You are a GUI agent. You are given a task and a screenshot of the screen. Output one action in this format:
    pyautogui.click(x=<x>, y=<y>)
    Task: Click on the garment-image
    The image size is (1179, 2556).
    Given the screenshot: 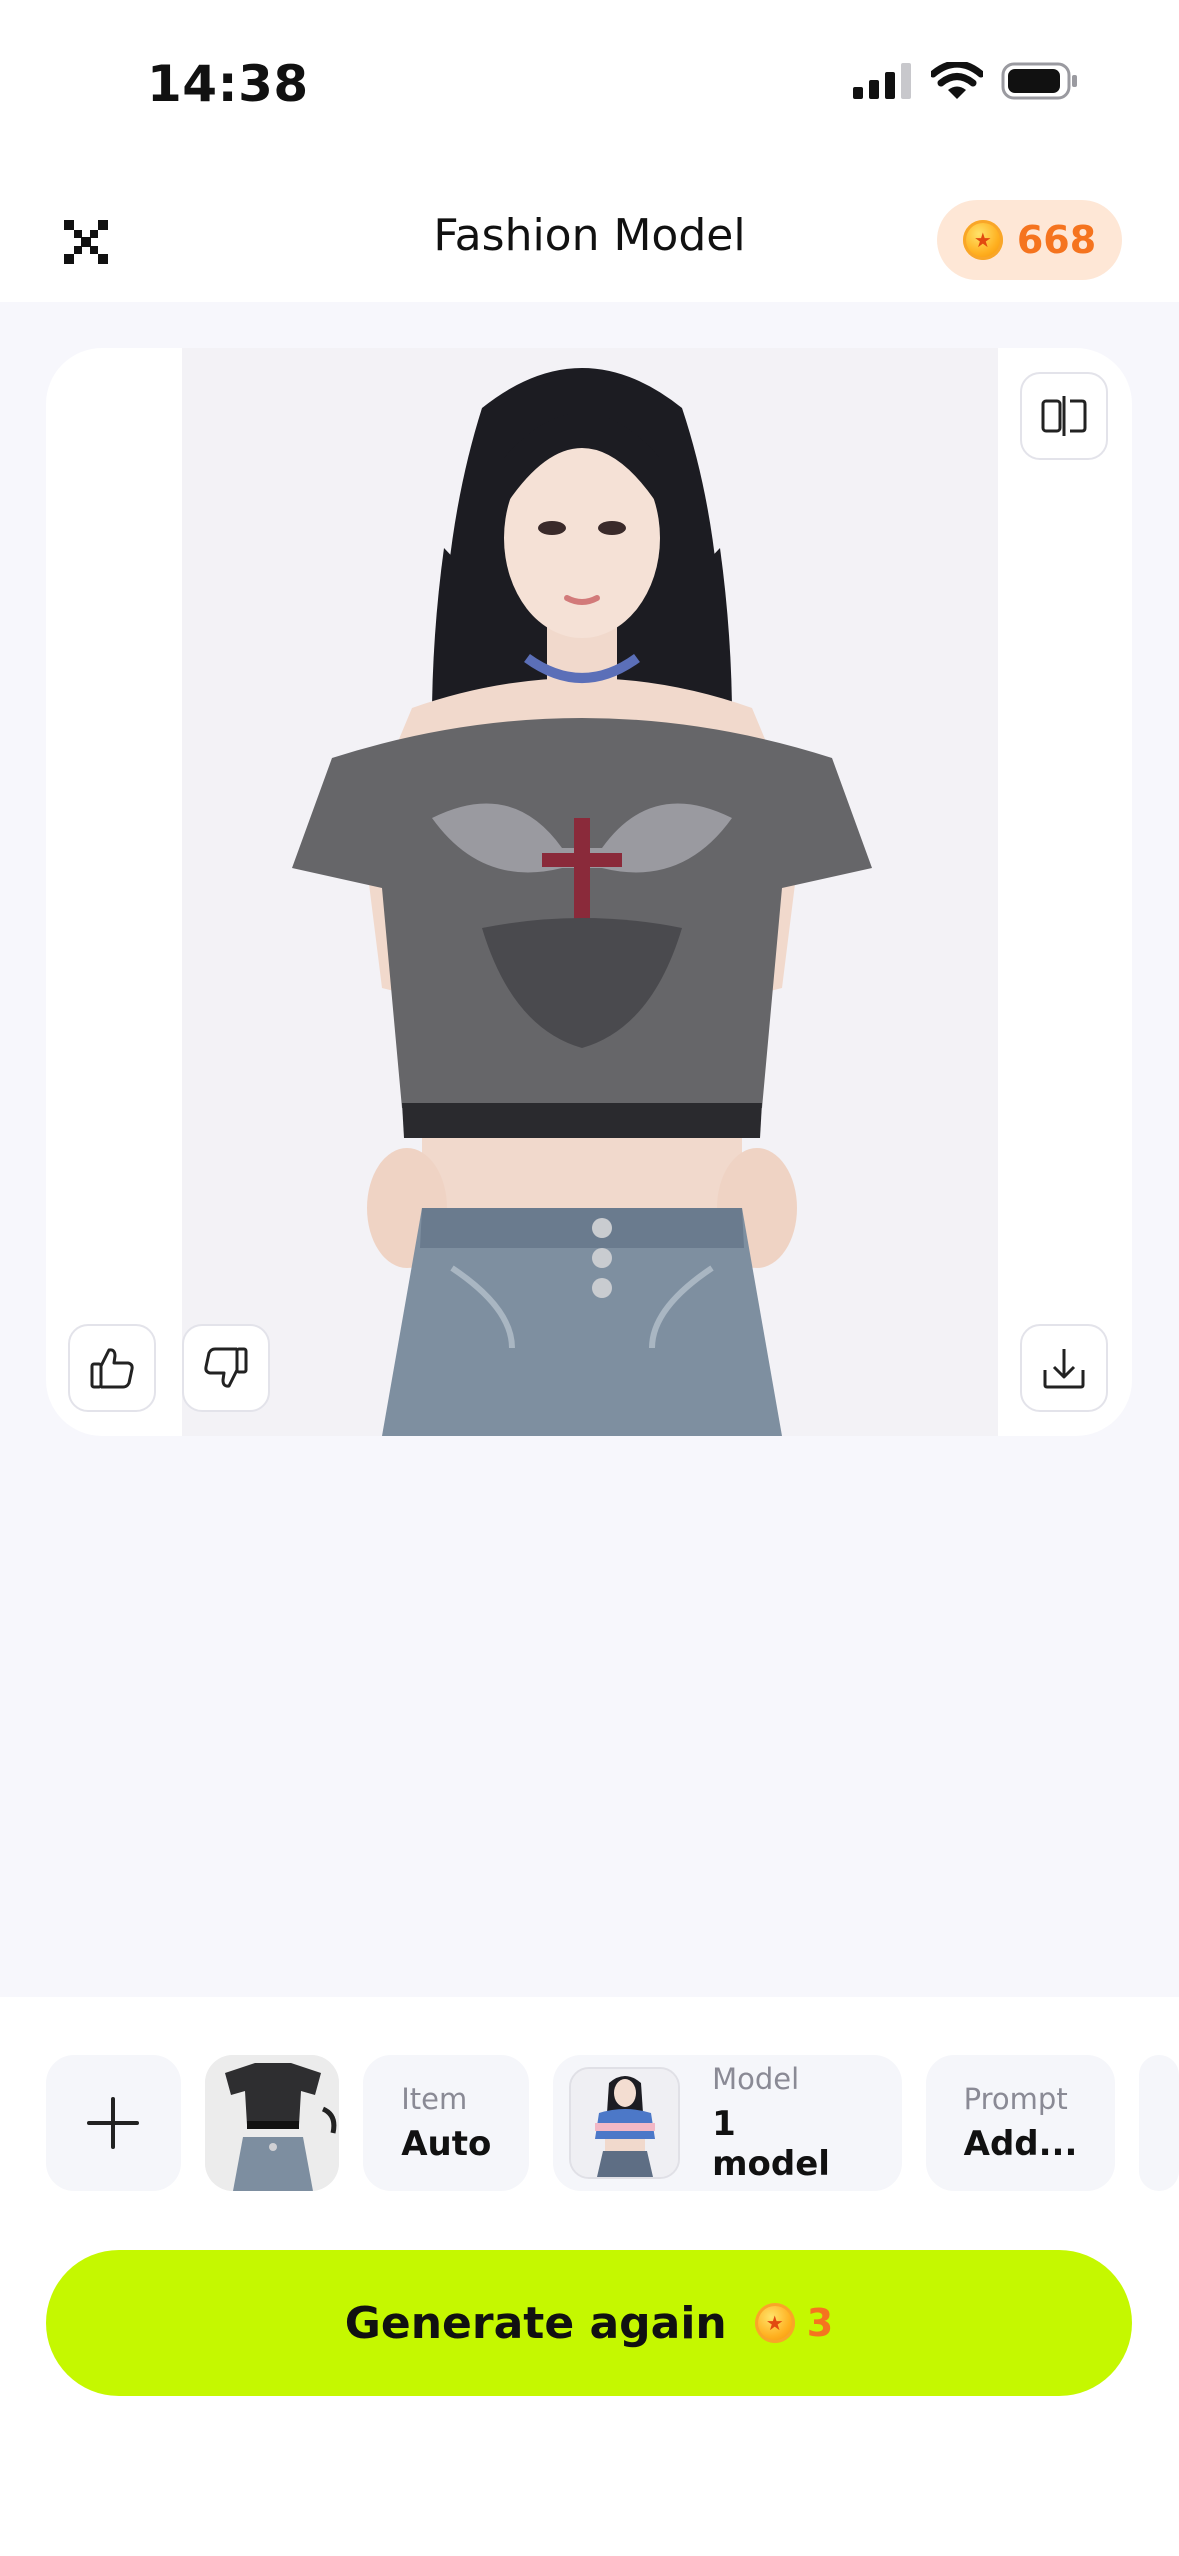 What is the action you would take?
    pyautogui.click(x=272, y=2123)
    